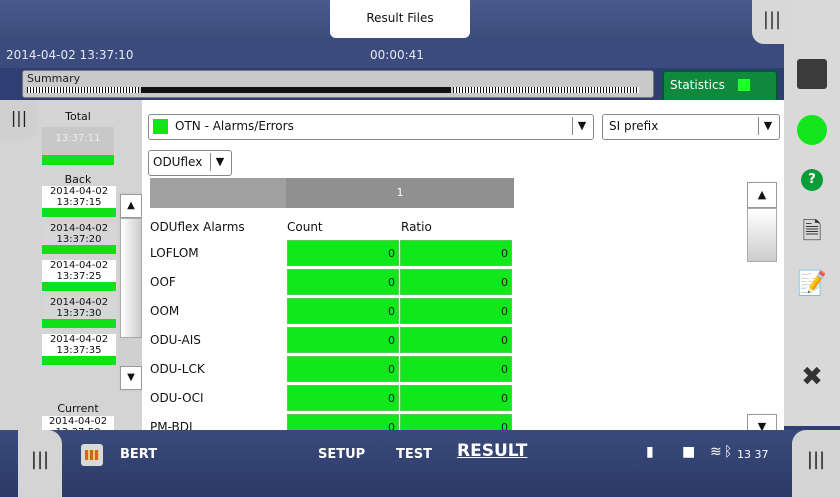  I want to click on table-scroll-thumb, so click(762, 235).